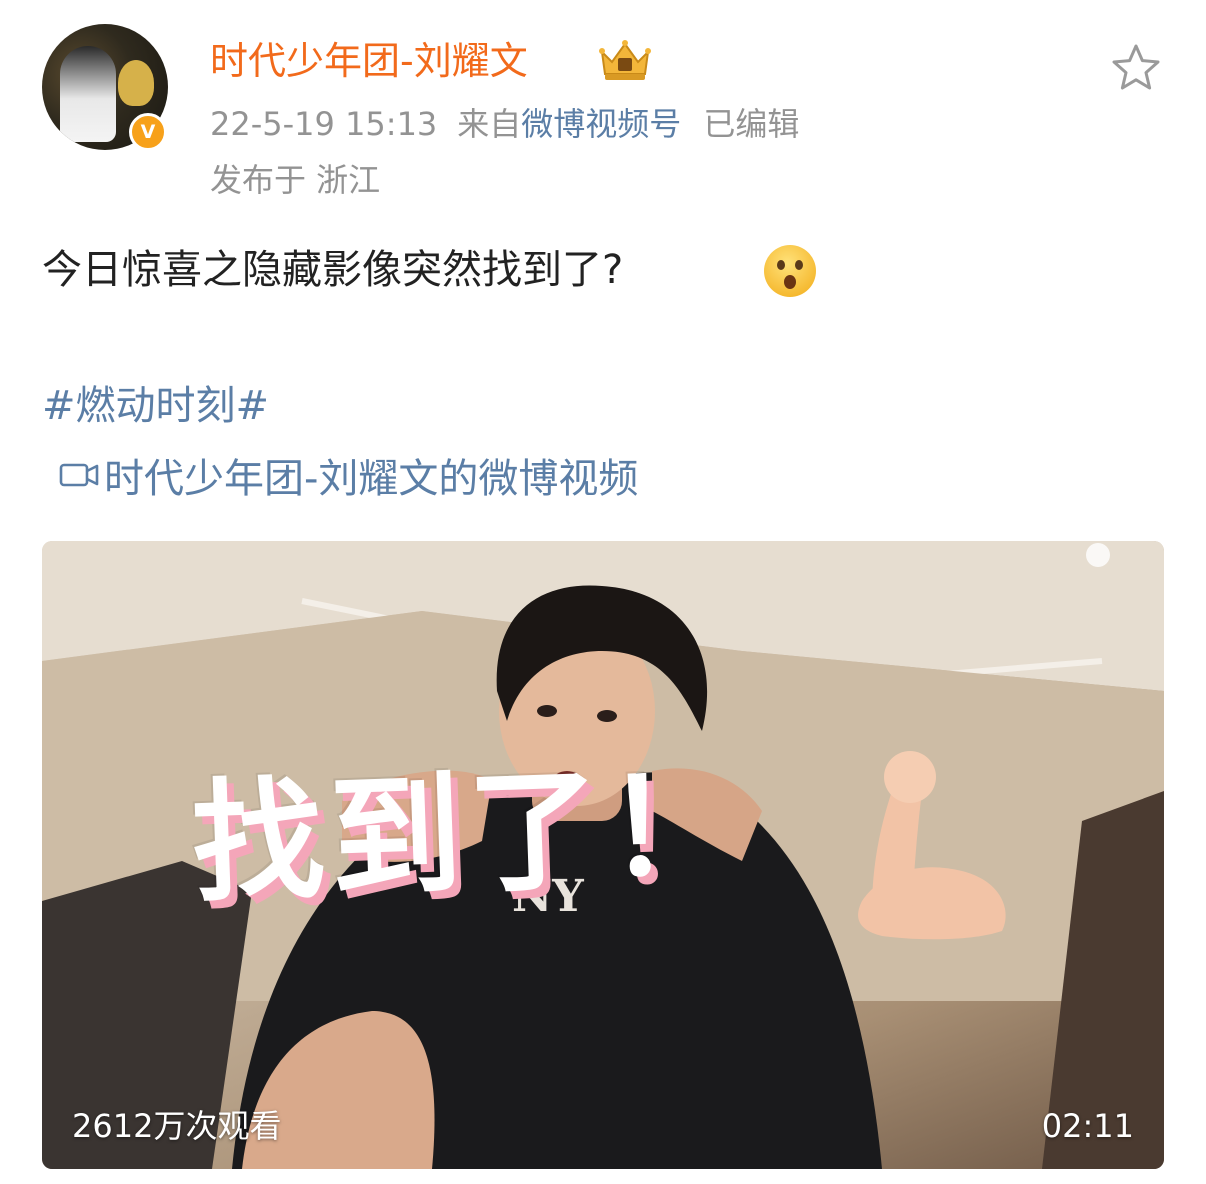 The image size is (1206, 1184). What do you see at coordinates (601, 124) in the screenshot?
I see `source-link: 微博视频号` at bounding box center [601, 124].